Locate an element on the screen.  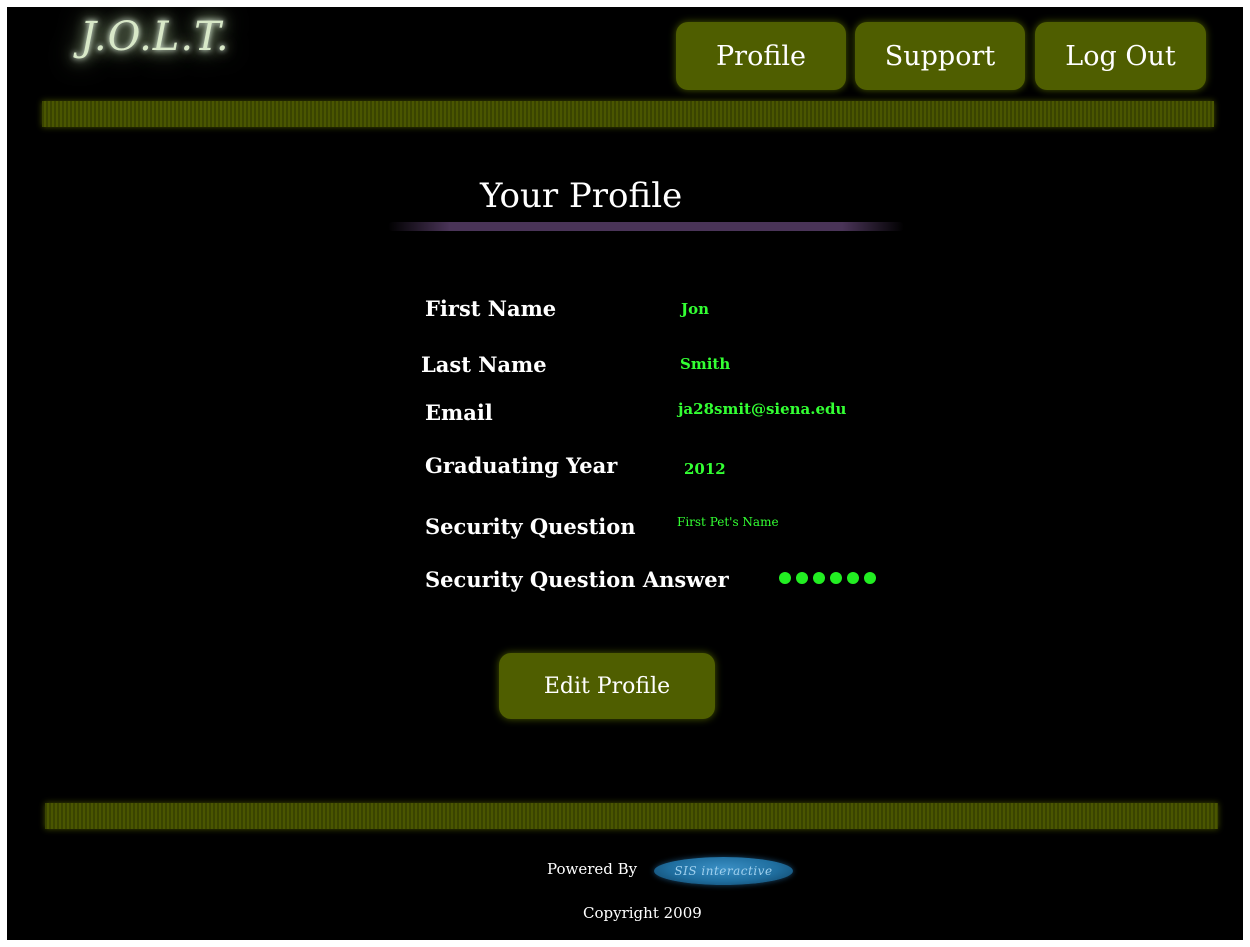
email-value: ja28smit@siena.edu is located at coordinates (762, 409).